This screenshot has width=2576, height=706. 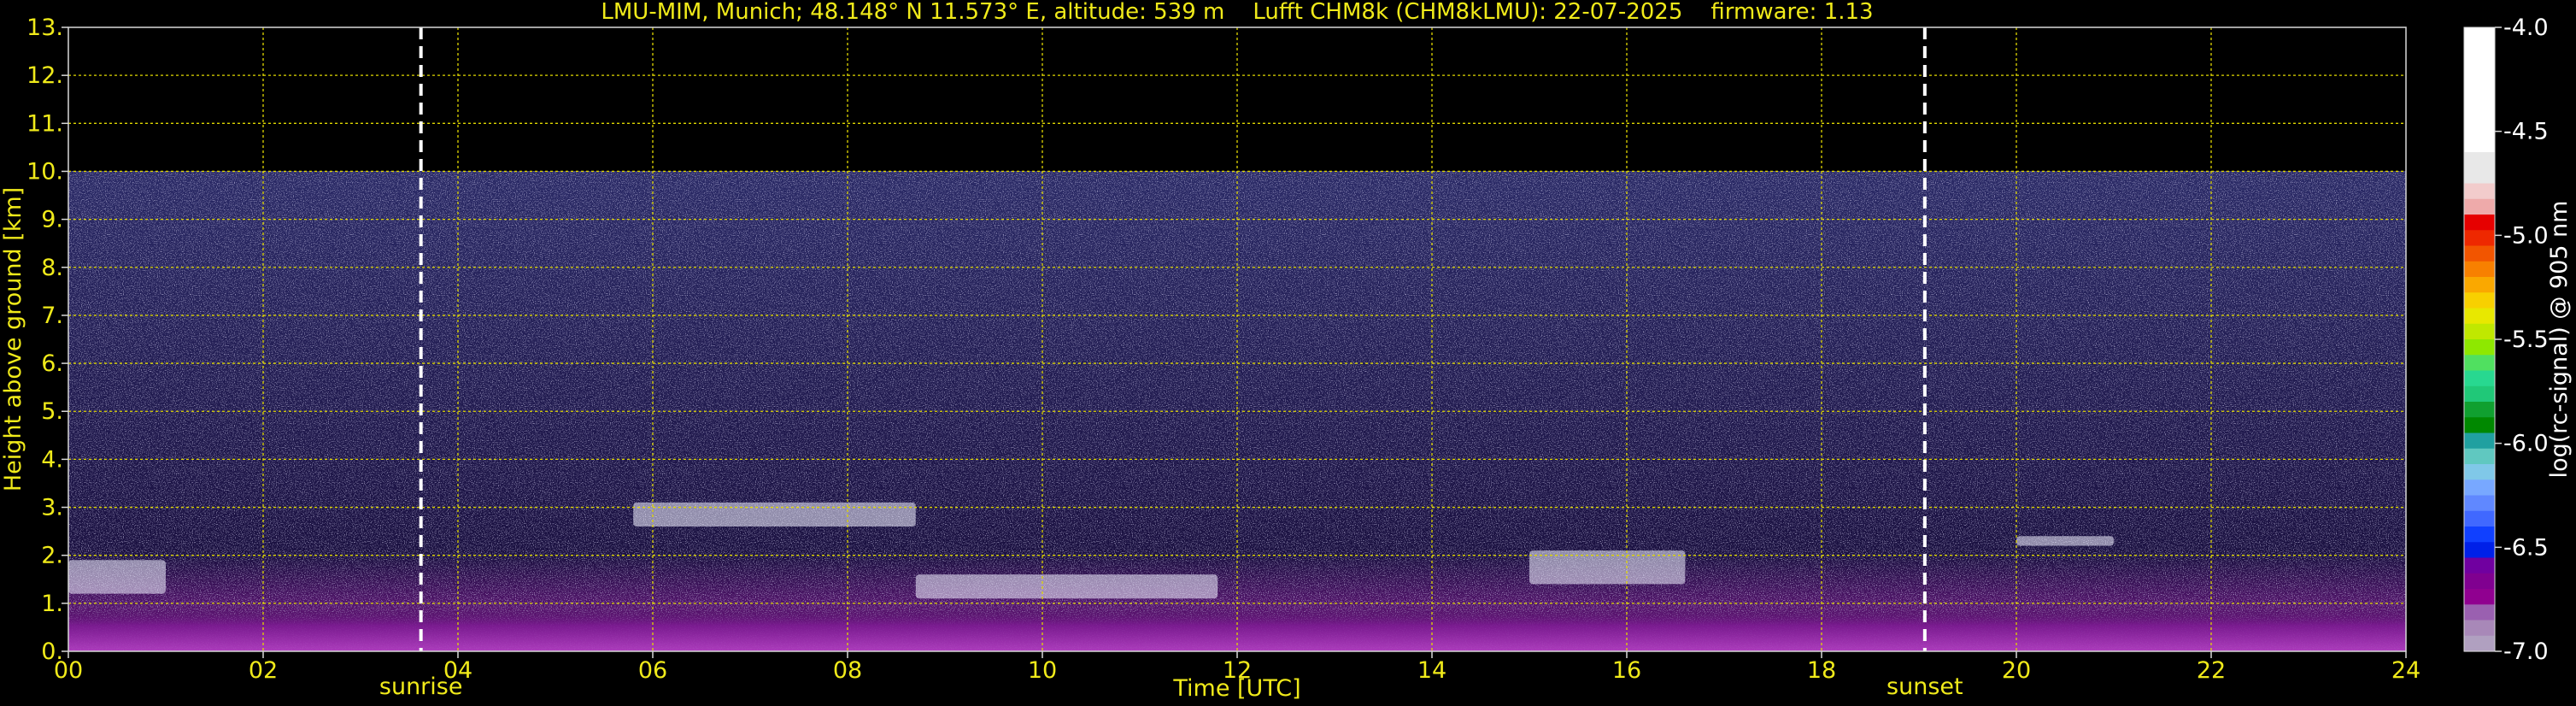 What do you see at coordinates (52, 459) in the screenshot?
I see `y-tick-label: 4.` at bounding box center [52, 459].